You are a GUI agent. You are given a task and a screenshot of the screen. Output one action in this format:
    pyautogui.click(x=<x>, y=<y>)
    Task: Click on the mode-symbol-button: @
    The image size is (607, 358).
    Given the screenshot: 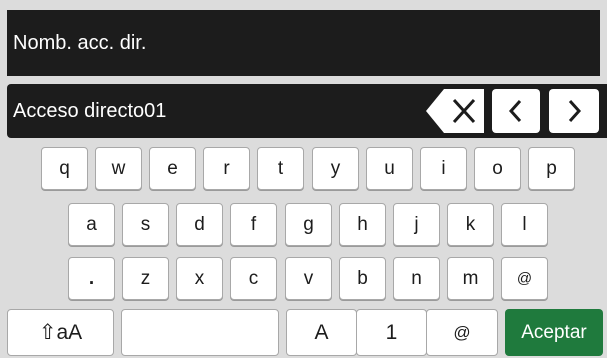 What is the action you would take?
    pyautogui.click(x=462, y=332)
    